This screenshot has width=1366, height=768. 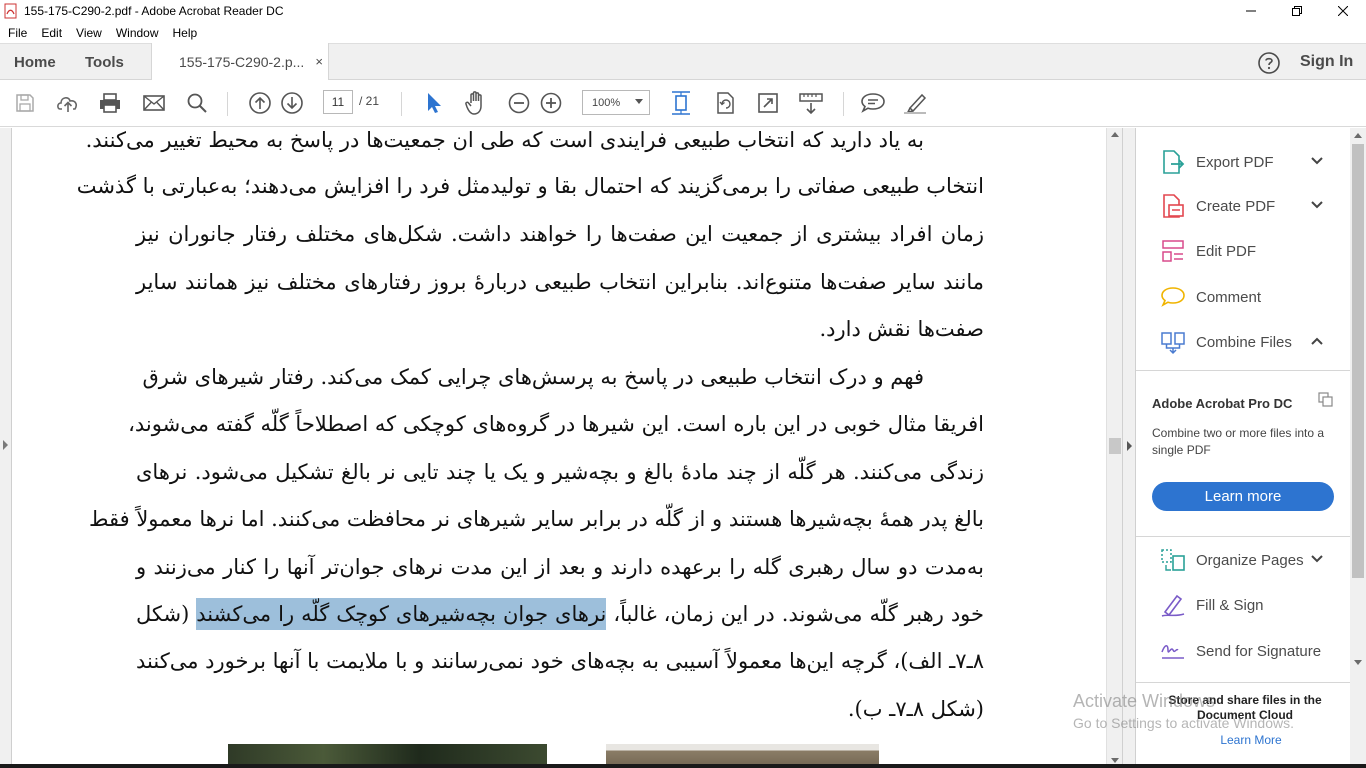 What do you see at coordinates (873, 103) in the screenshot?
I see `comment-icon` at bounding box center [873, 103].